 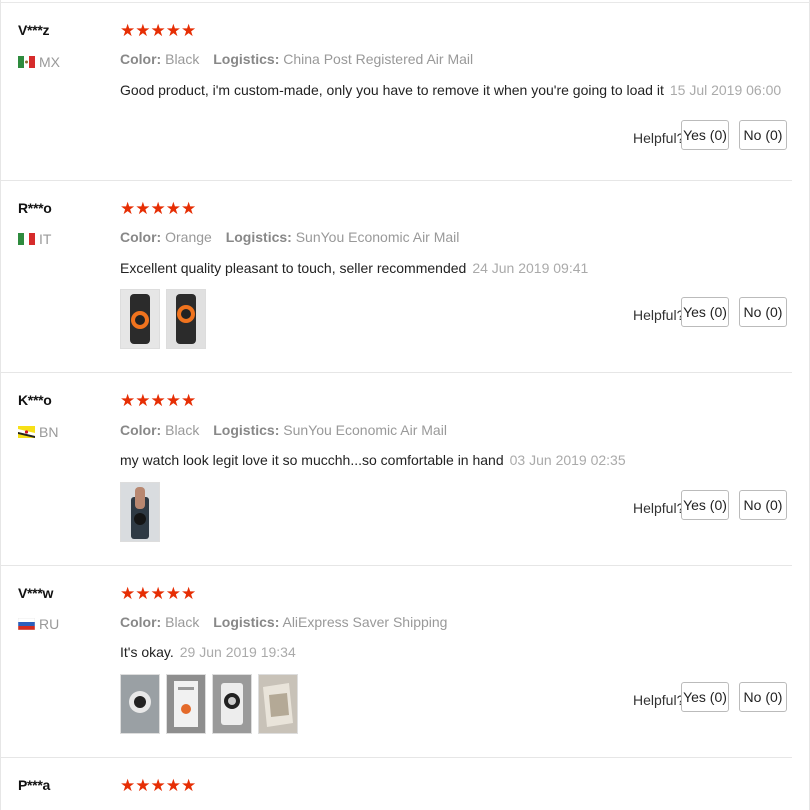 What do you see at coordinates (530, 268) in the screenshot?
I see `review-date: 24 Jun 2019 09:41` at bounding box center [530, 268].